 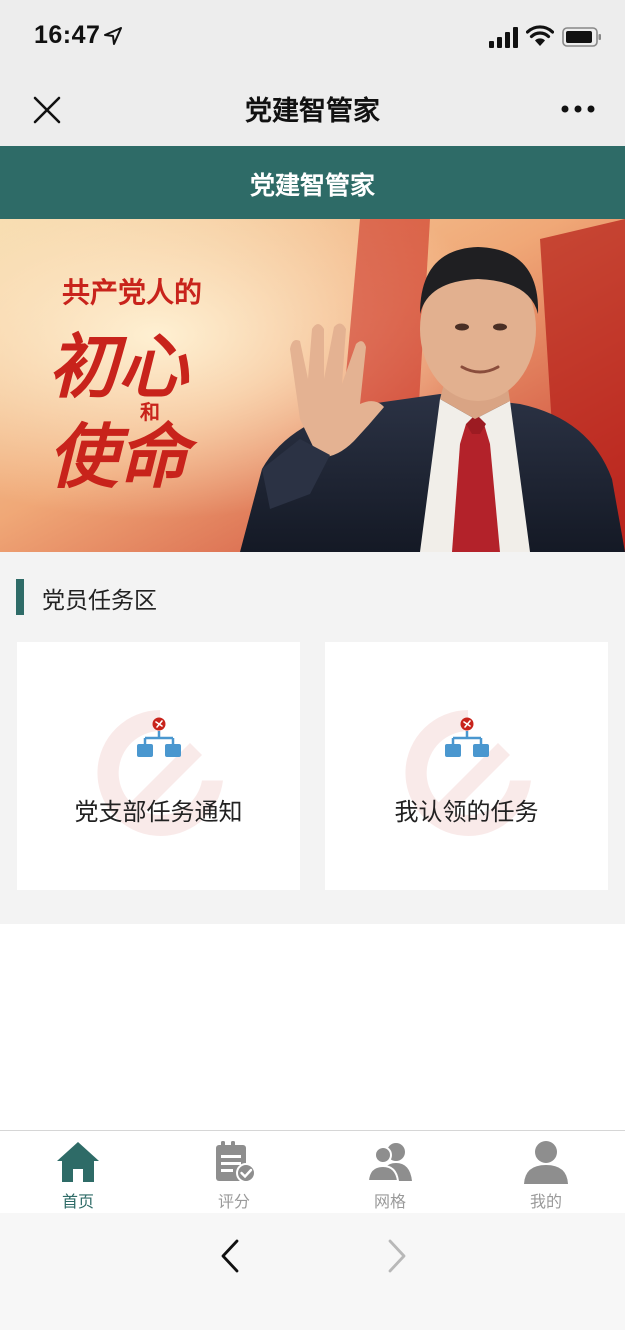 I want to click on tab-label: 网格, so click(x=389, y=1201).